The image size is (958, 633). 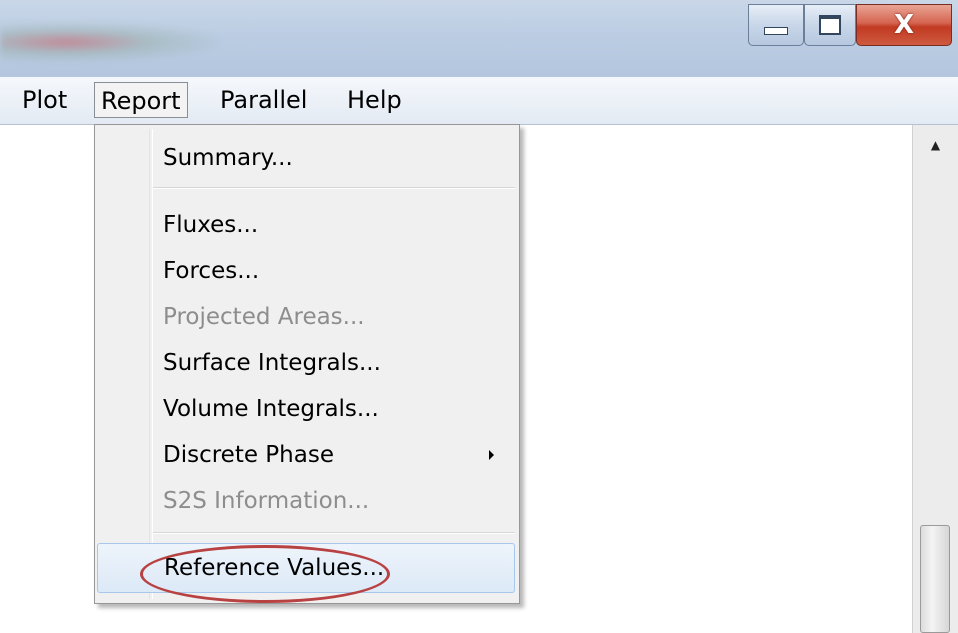 I want to click on menu-help: Help, so click(x=374, y=100).